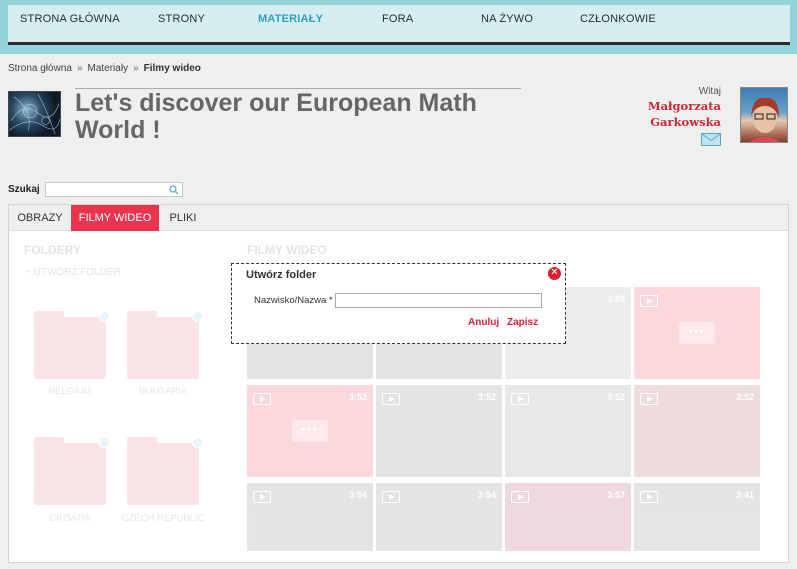 The image size is (797, 569). Describe the element at coordinates (114, 189) in the screenshot. I see `search-input` at that location.